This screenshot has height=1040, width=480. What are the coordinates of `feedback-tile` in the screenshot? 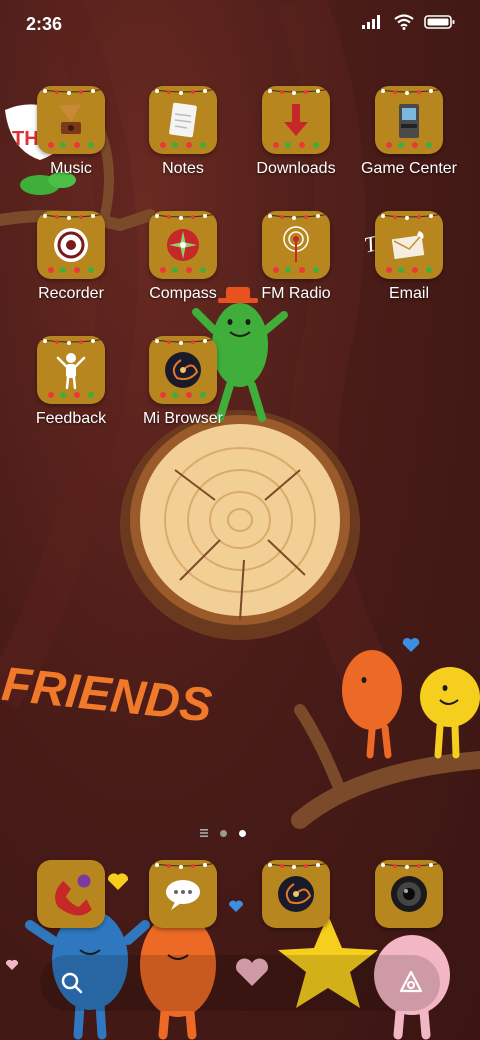 It's located at (71, 370).